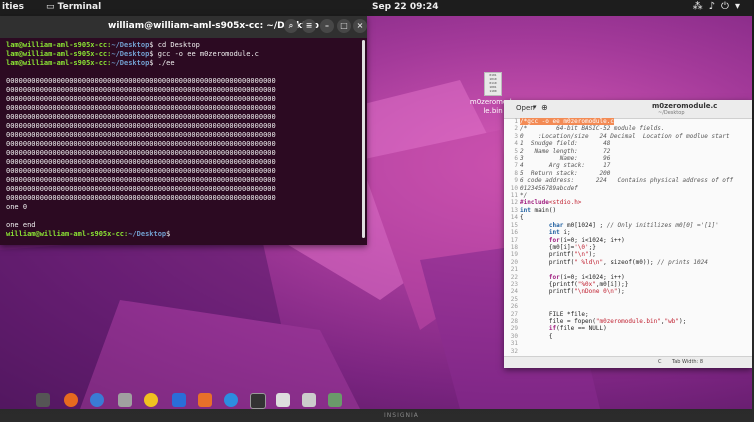  I want to click on thunderbird-icon, so click(97, 400).